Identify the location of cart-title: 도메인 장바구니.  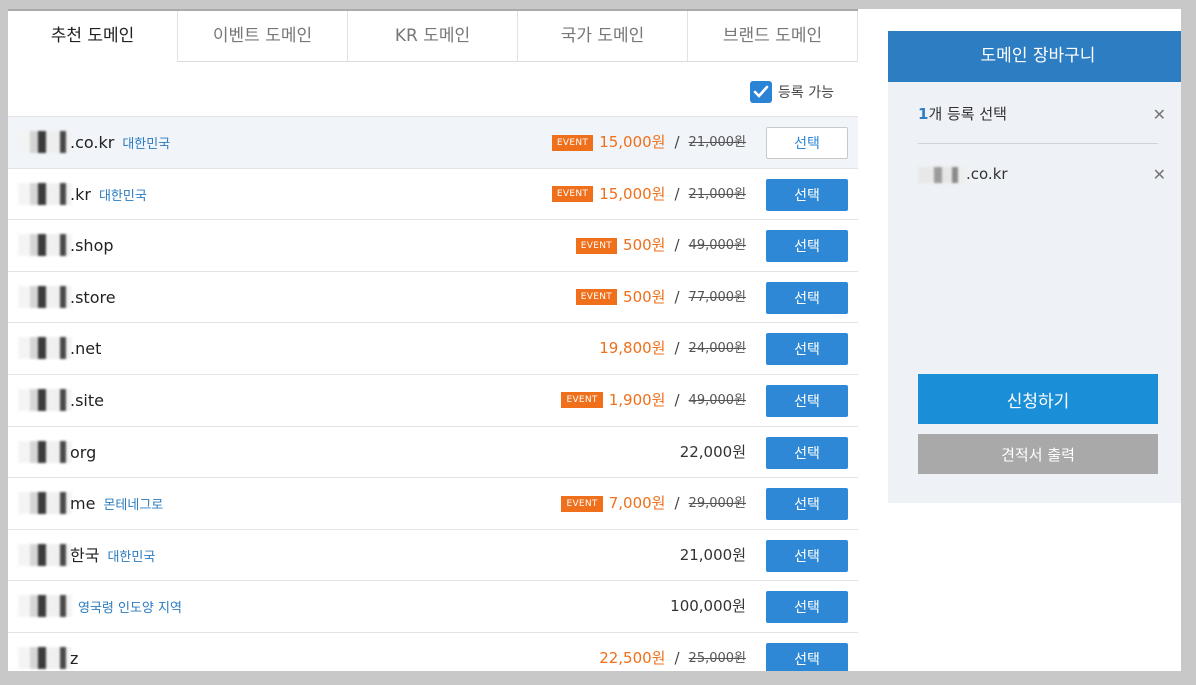
(1034, 56).